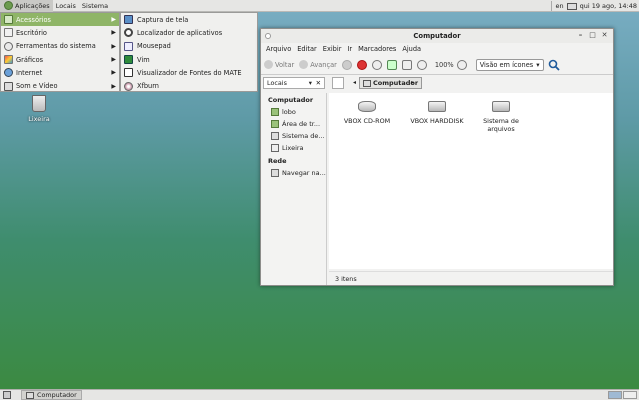 The image size is (639, 400). What do you see at coordinates (571, 6) in the screenshot?
I see `network-icon` at bounding box center [571, 6].